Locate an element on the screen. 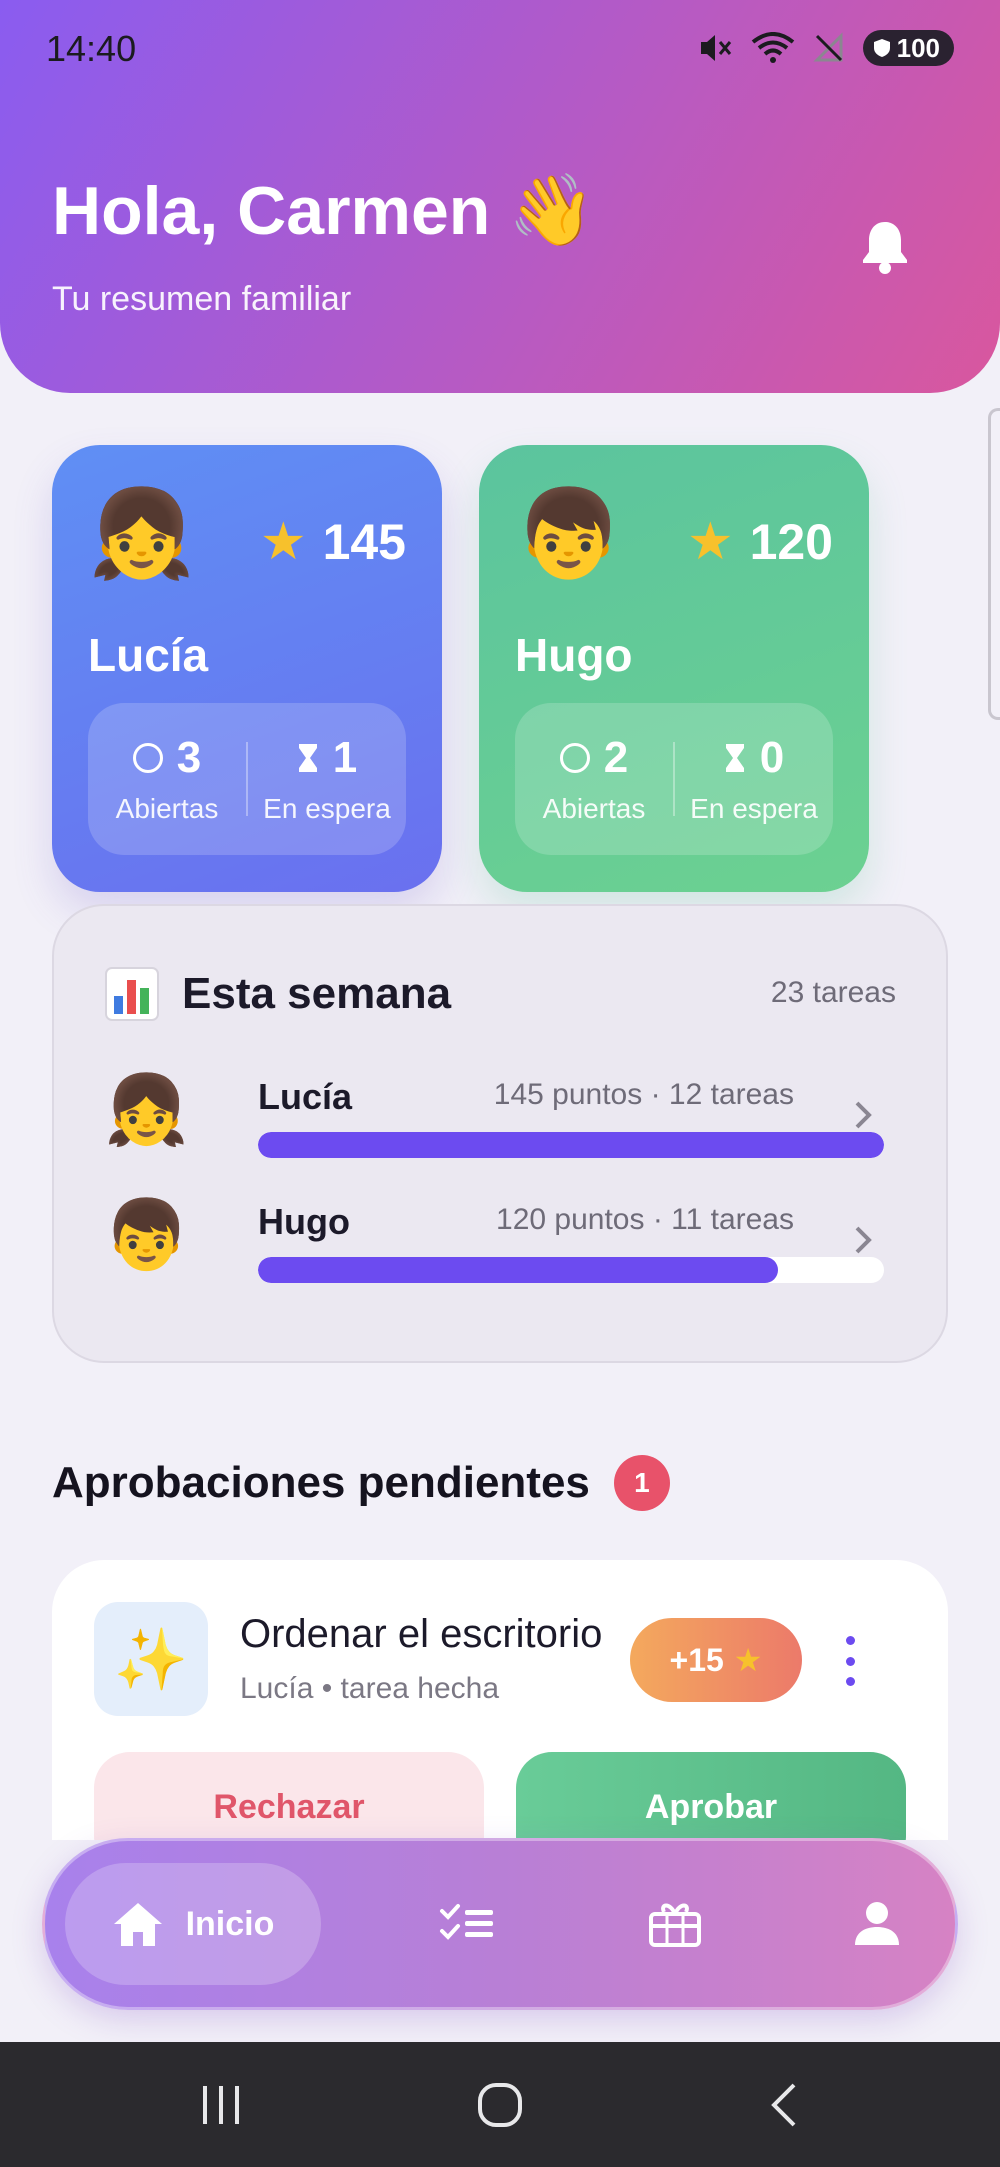 This screenshot has height=2167, width=1000. back-icon is located at coordinates (785, 2105).